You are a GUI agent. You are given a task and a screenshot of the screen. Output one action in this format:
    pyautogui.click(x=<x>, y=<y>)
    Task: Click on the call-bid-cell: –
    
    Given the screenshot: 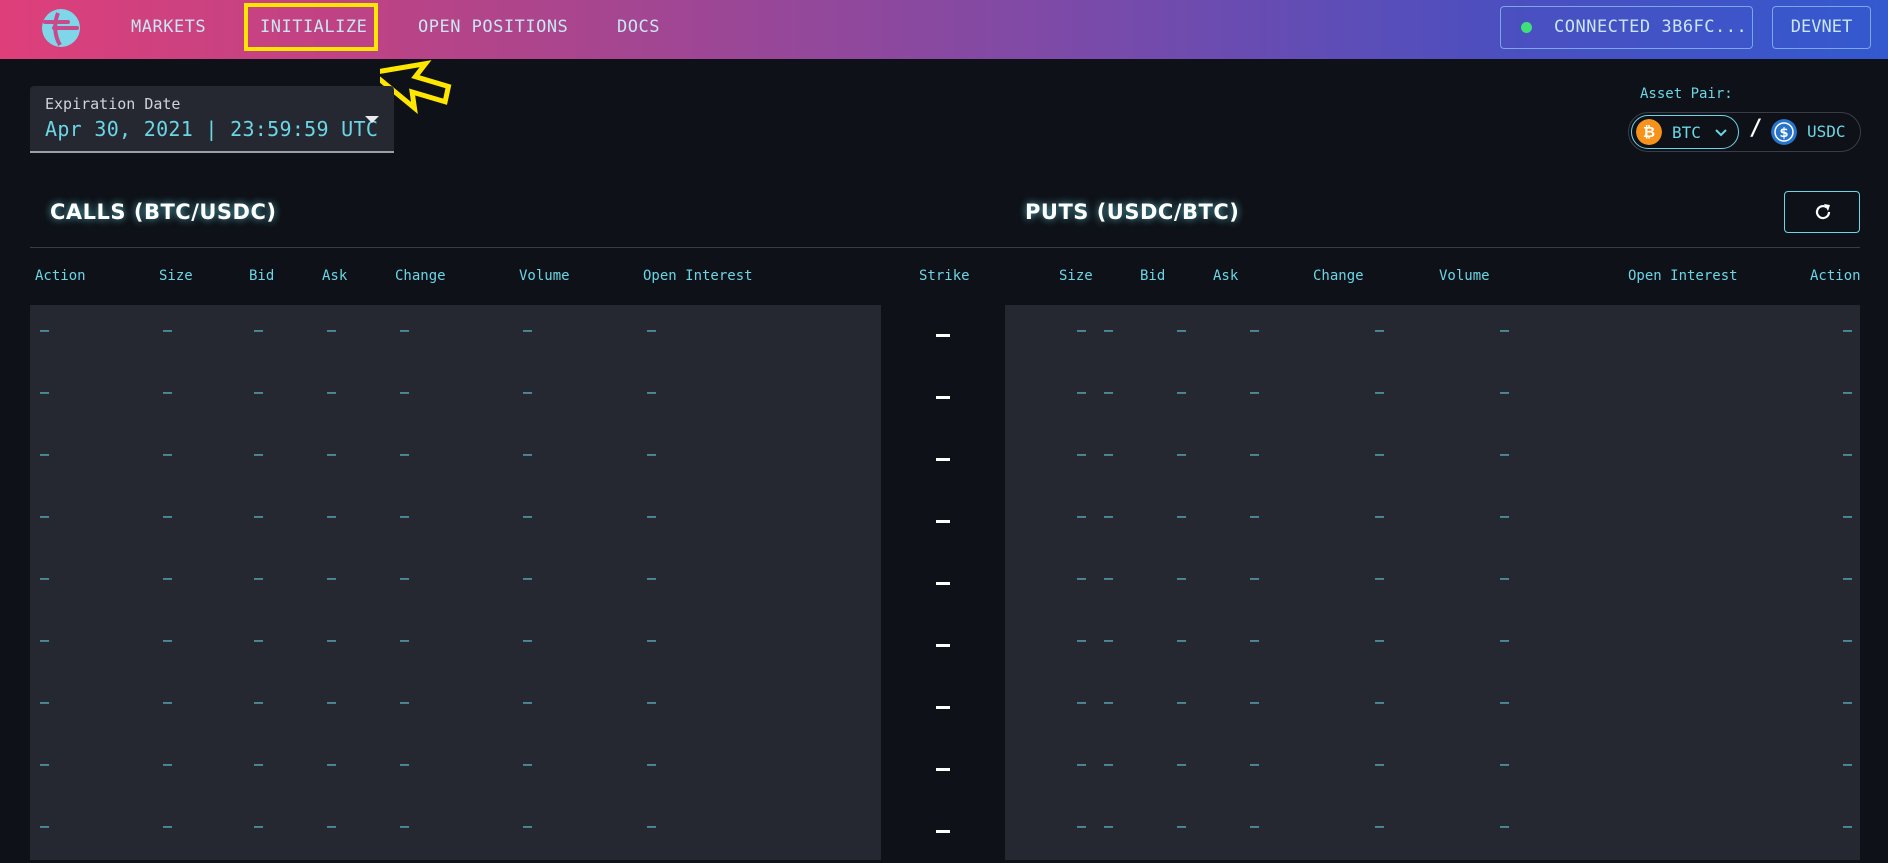 What is the action you would take?
    pyautogui.click(x=259, y=392)
    